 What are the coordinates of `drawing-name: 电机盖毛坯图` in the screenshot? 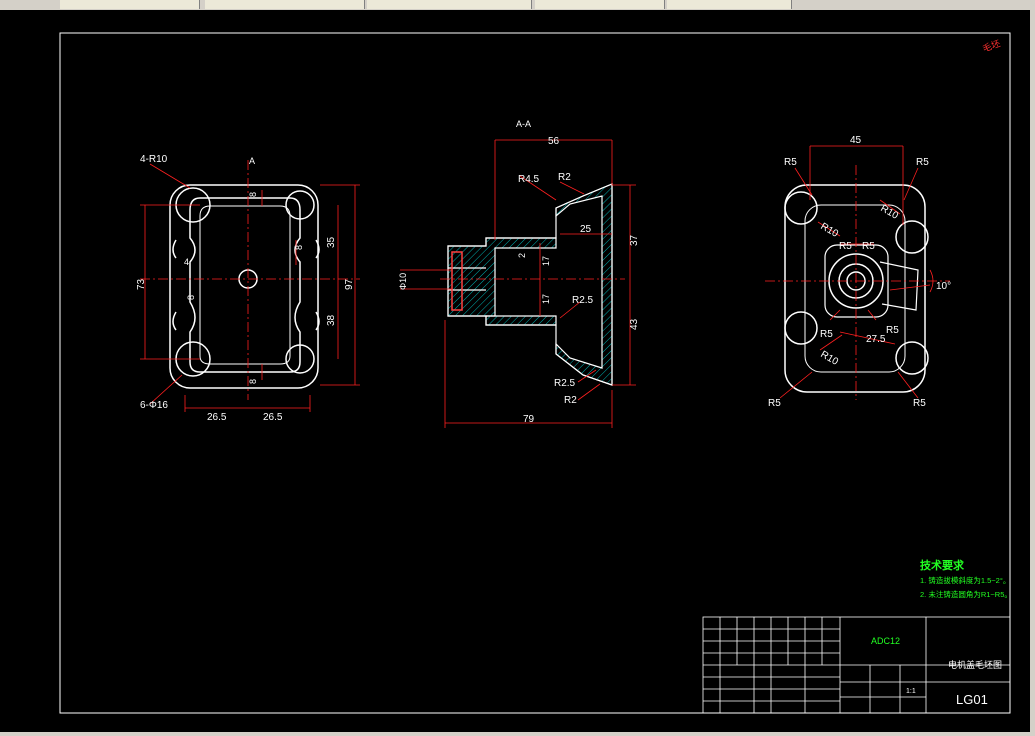 It's located at (975, 664).